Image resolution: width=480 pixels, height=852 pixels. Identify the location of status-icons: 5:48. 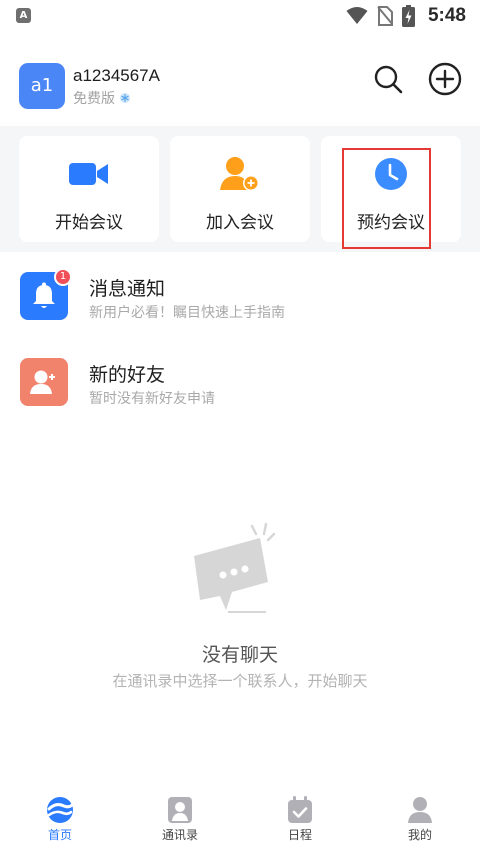
(406, 16).